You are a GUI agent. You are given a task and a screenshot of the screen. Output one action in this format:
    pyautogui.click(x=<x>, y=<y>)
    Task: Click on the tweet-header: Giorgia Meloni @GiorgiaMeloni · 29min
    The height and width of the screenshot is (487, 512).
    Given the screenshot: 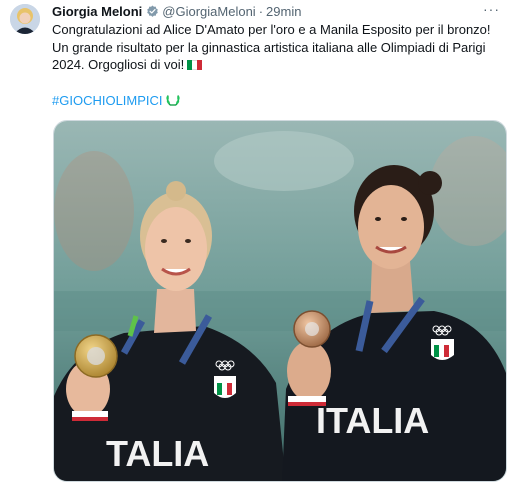 What is the action you would take?
    pyautogui.click(x=176, y=11)
    